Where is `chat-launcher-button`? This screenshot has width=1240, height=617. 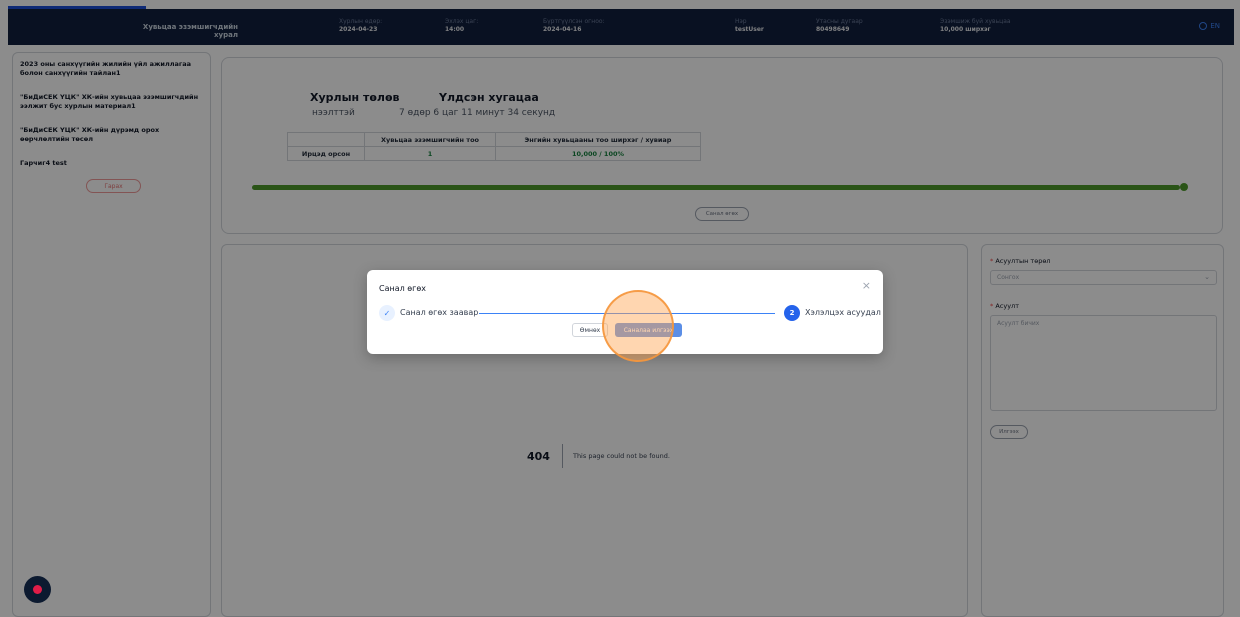 chat-launcher-button is located at coordinates (37, 589).